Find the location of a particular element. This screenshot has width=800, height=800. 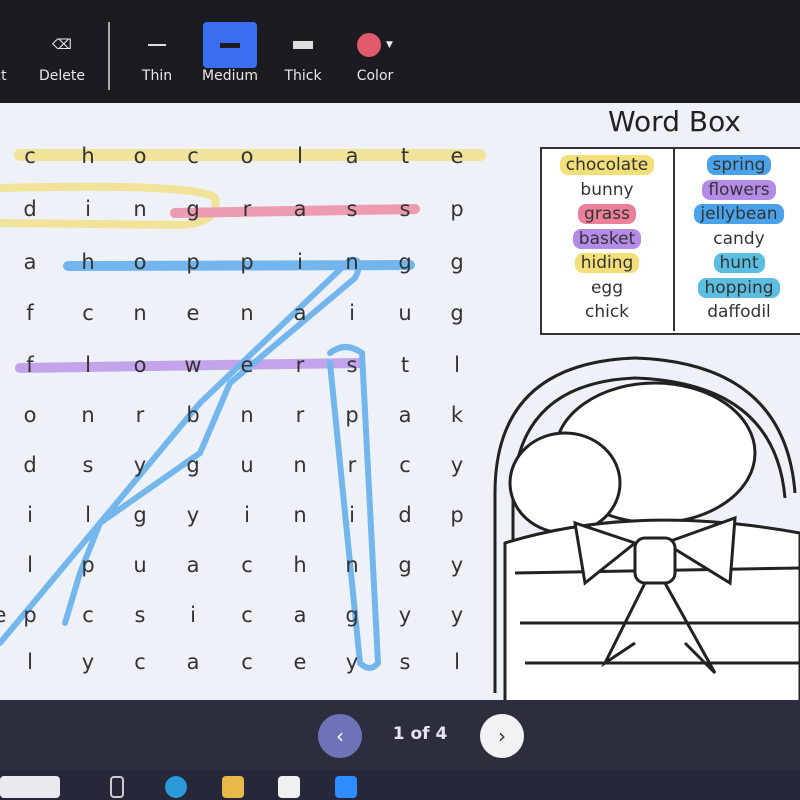

zoom-app-icon is located at coordinates (346, 787).